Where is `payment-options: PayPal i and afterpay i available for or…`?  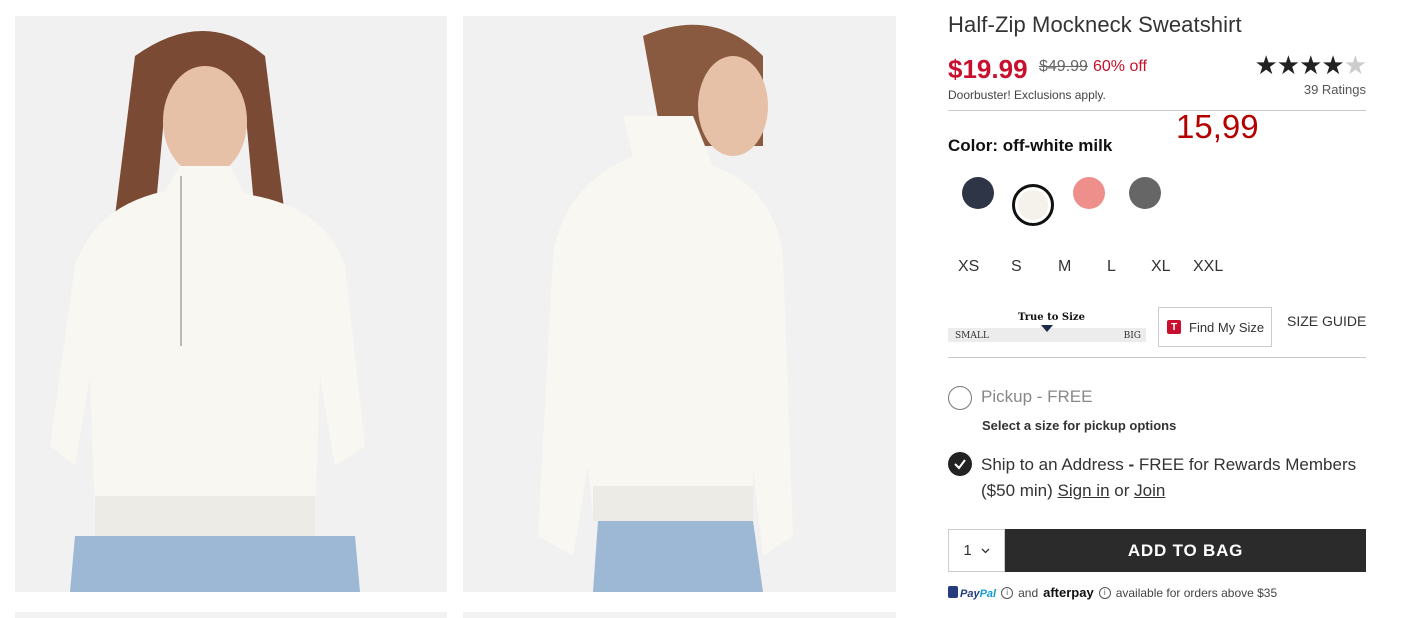
payment-options: PayPal i and afterpay i available for or… is located at coordinates (1112, 592).